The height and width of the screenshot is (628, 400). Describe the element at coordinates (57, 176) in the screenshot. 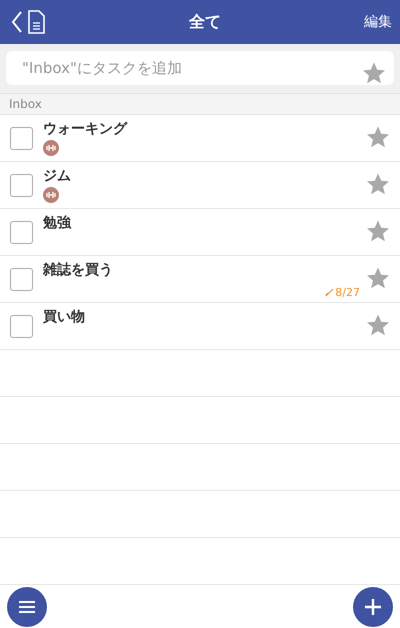

I see `task-title: ジム` at that location.